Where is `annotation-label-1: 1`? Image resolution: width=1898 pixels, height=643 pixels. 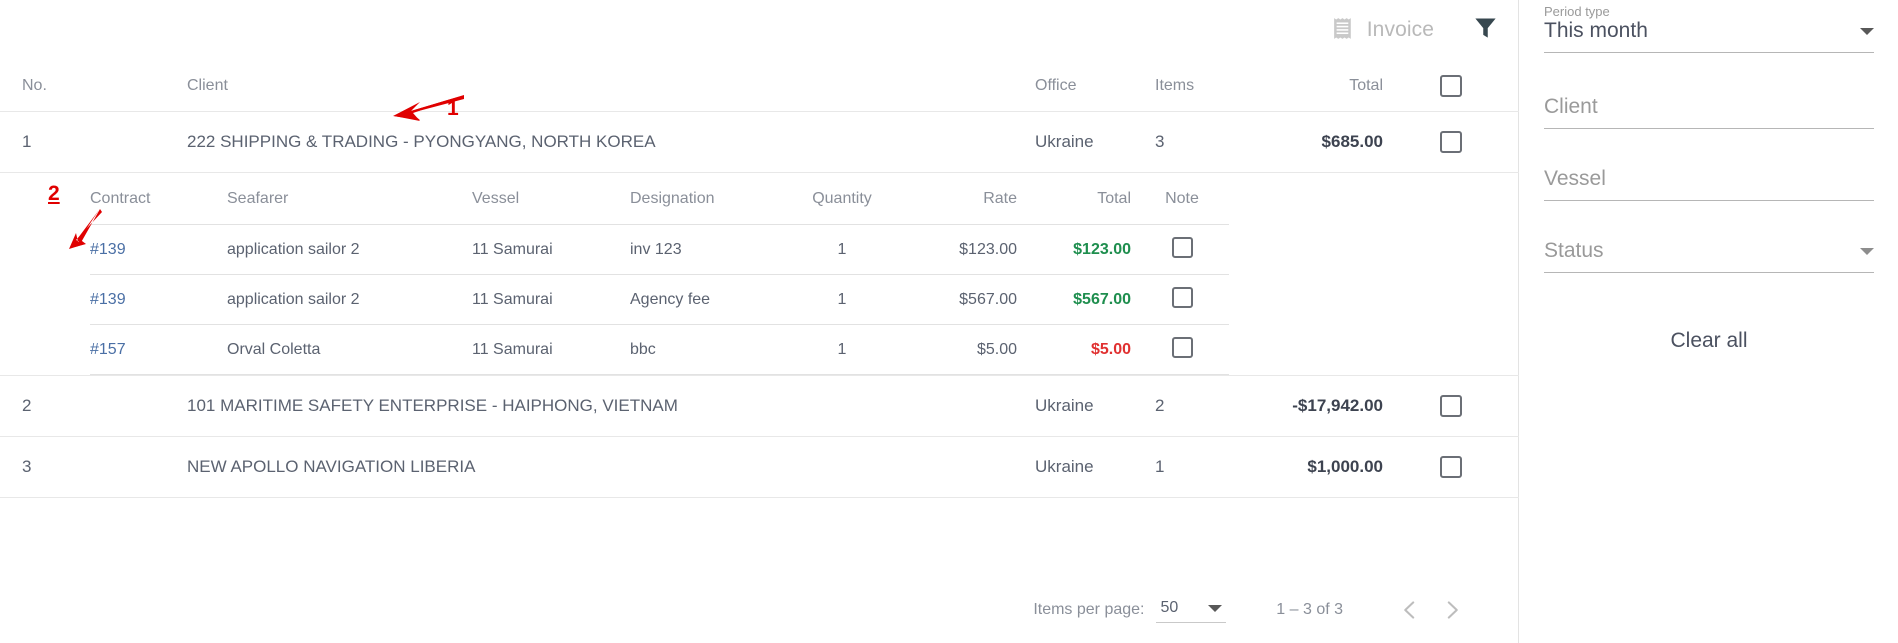
annotation-label-1: 1 is located at coordinates (453, 108).